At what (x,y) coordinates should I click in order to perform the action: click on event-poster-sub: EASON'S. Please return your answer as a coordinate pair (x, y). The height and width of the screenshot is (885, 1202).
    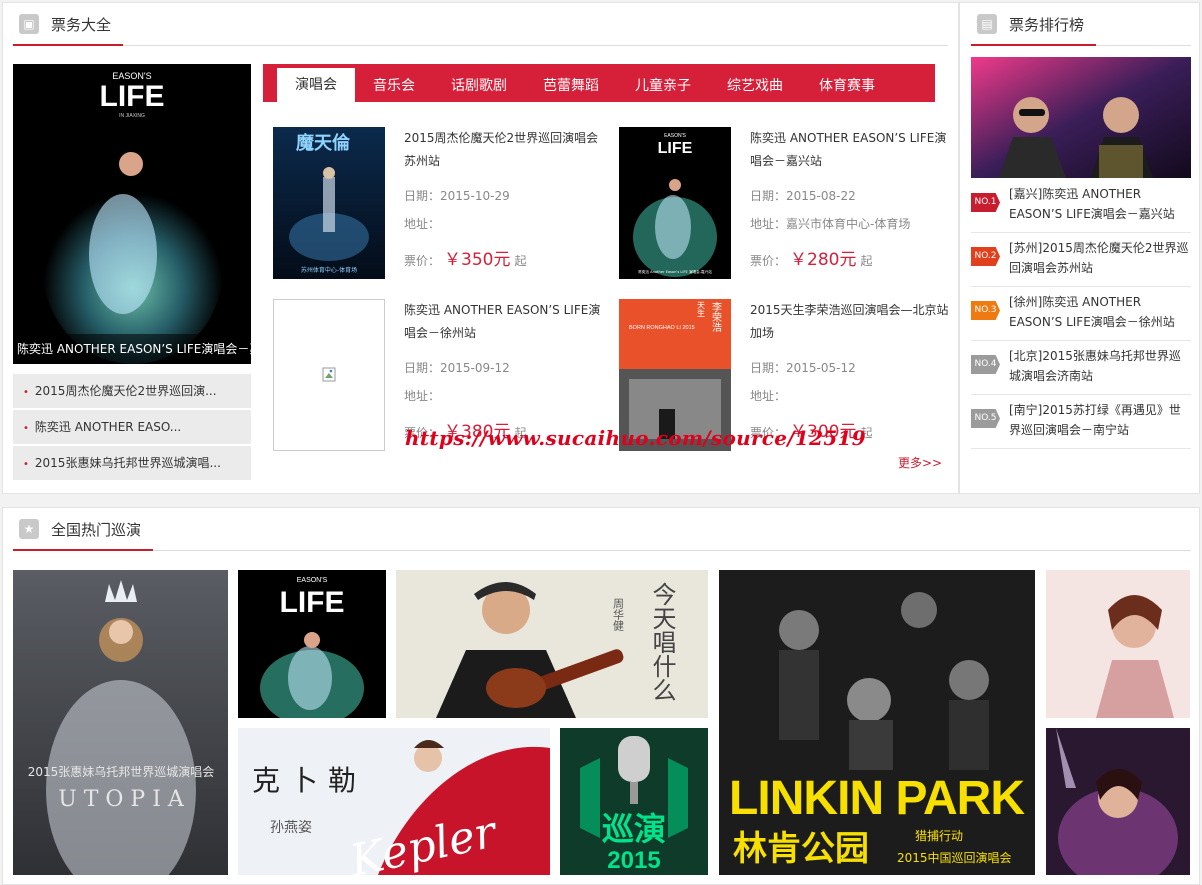
    Looking at the image, I should click on (675, 136).